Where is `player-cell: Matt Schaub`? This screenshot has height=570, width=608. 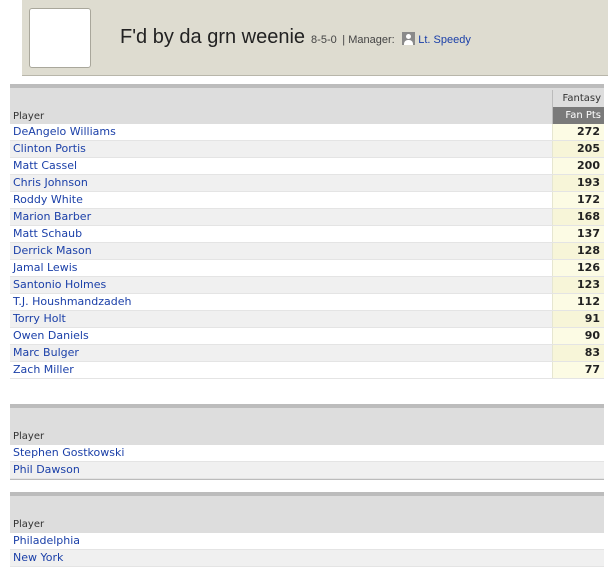 player-cell: Matt Schaub is located at coordinates (281, 234).